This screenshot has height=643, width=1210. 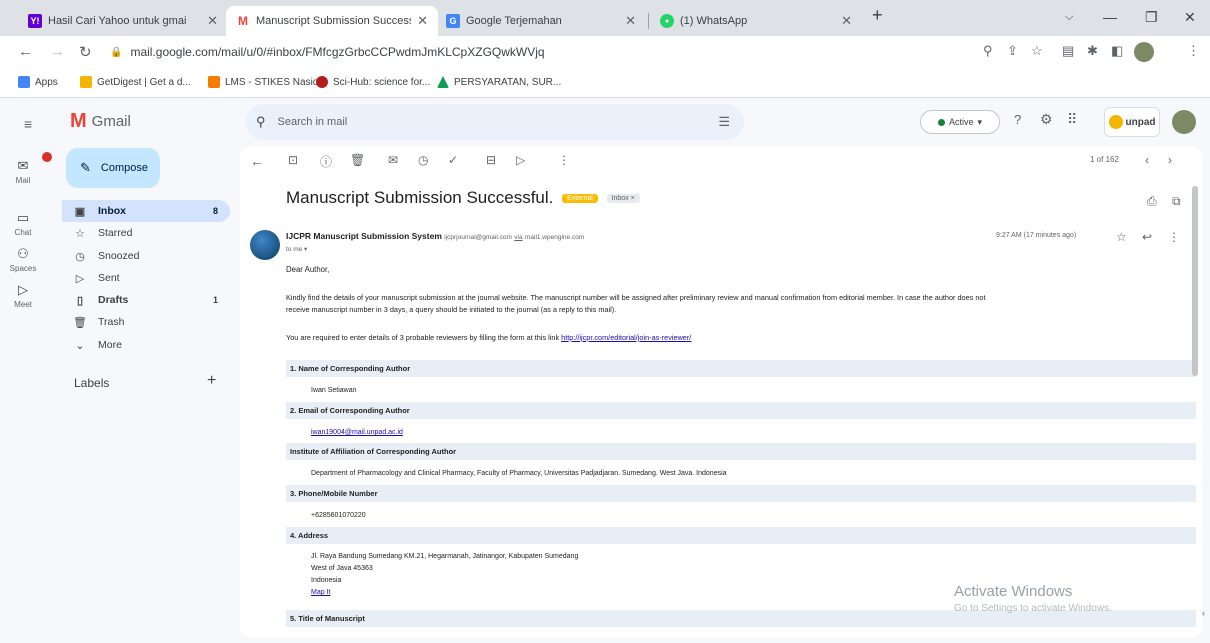 What do you see at coordinates (113, 168) in the screenshot?
I see `compose-button: ✎ Compose` at bounding box center [113, 168].